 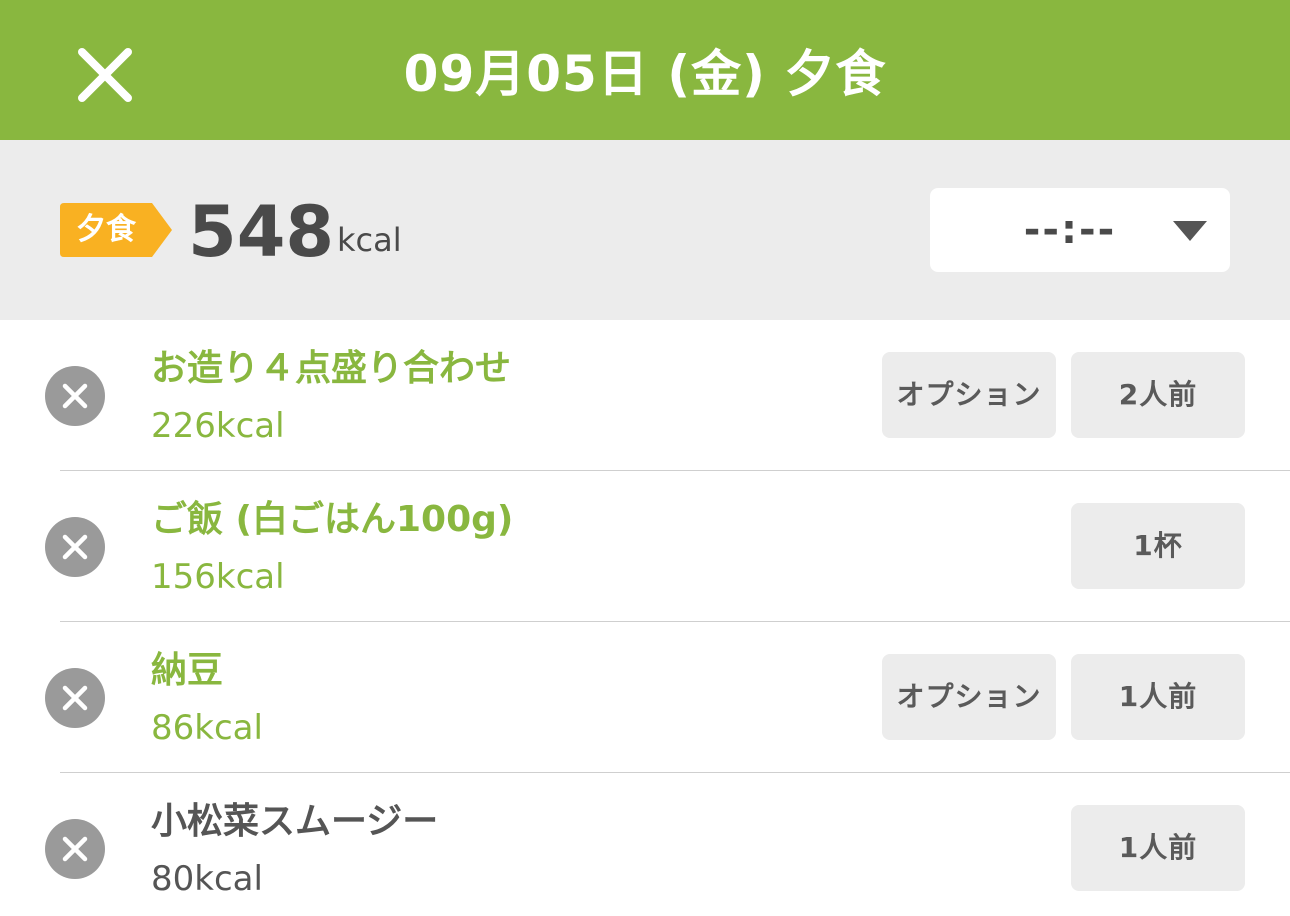 I want to click on close-button, so click(x=105, y=75).